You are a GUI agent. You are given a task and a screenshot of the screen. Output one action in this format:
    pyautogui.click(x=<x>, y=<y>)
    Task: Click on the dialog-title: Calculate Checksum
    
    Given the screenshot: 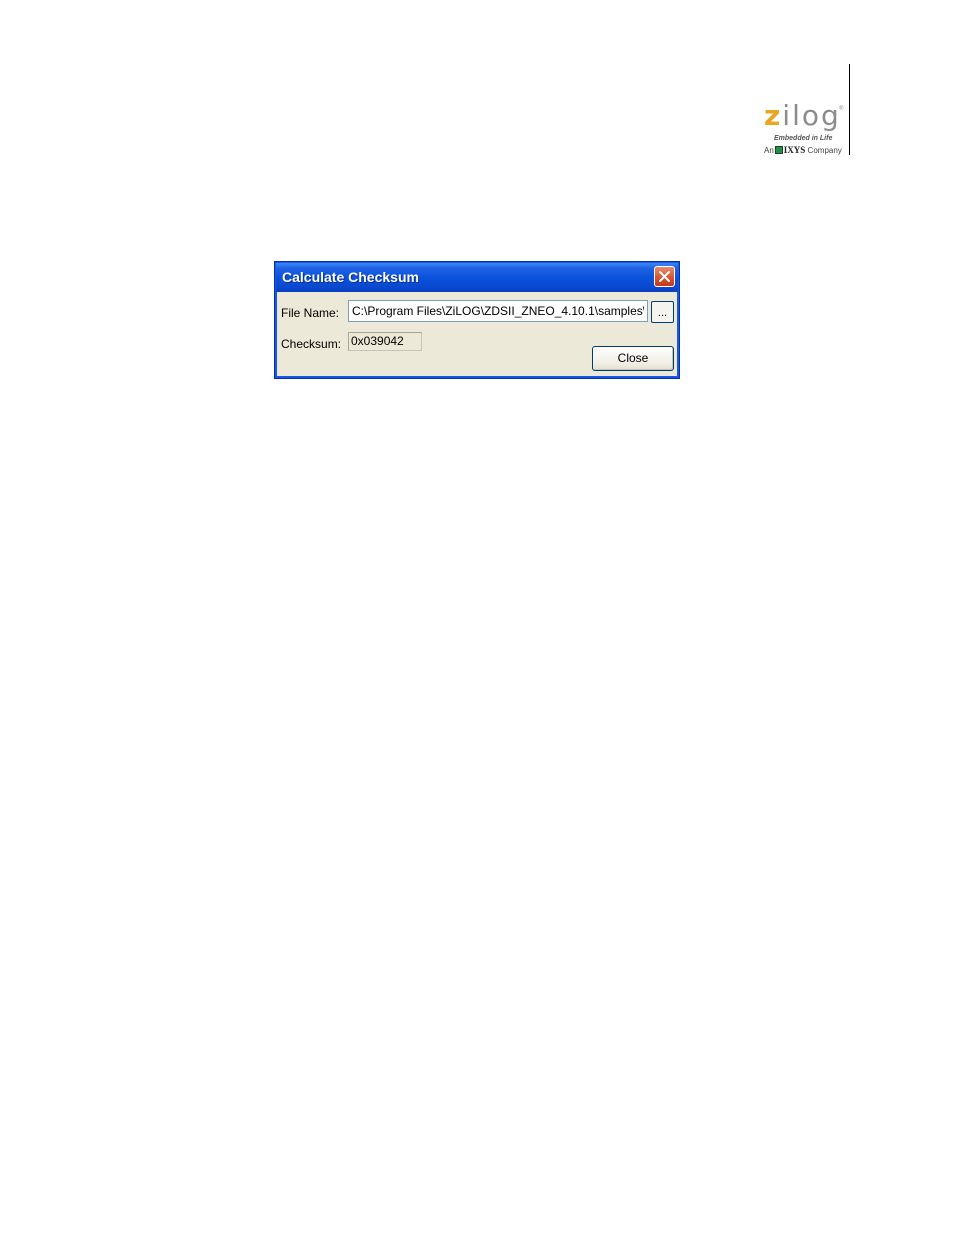 What is the action you would take?
    pyautogui.click(x=350, y=277)
    